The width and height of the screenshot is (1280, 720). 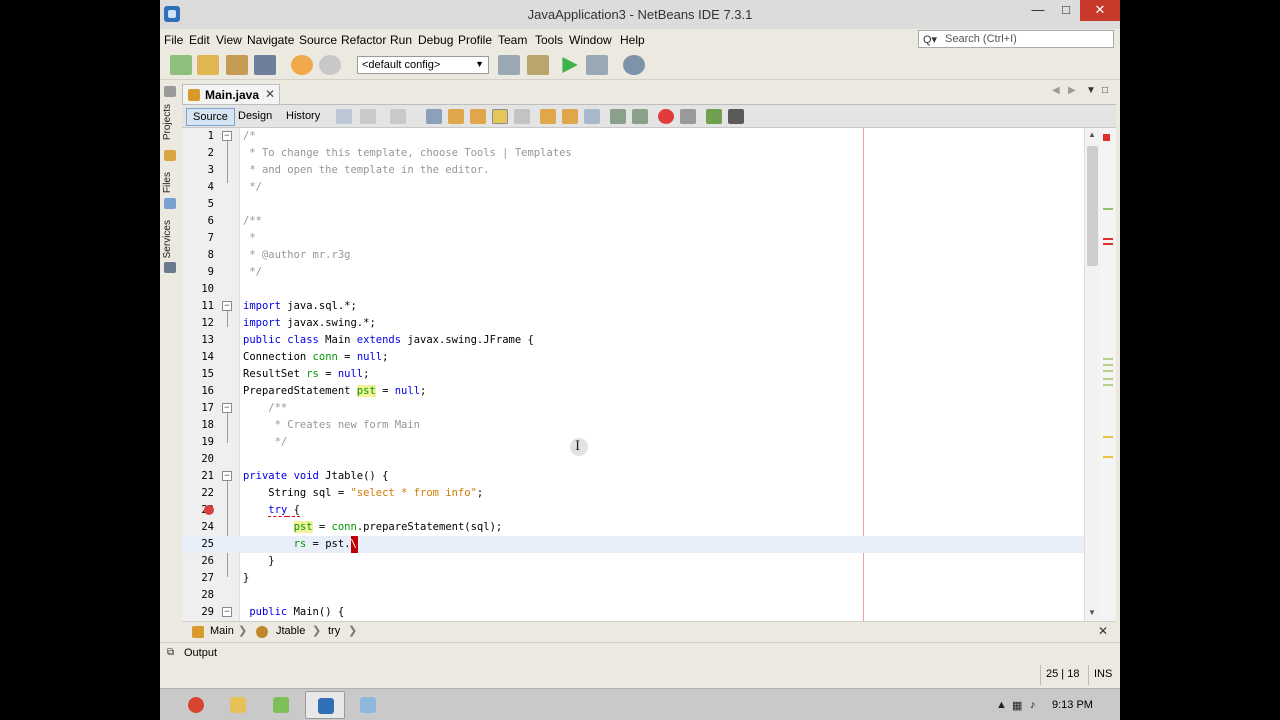 What do you see at coordinates (522, 116) in the screenshot?
I see `toggle-rect-select-icon` at bounding box center [522, 116].